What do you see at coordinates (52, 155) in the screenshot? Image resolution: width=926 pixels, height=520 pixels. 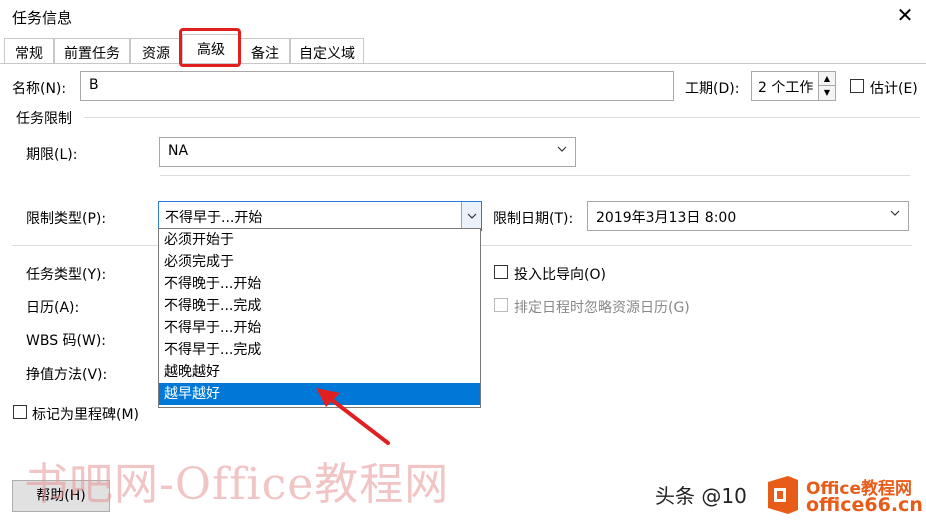 I see `deadline-label: 期限(L):` at bounding box center [52, 155].